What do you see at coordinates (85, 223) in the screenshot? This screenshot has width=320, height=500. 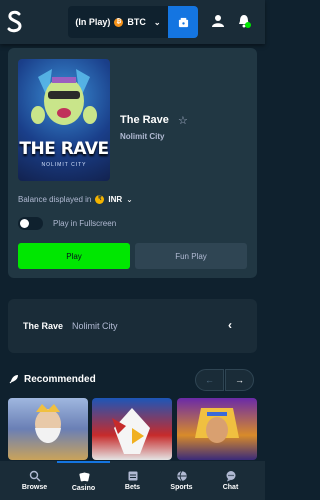 I see `fullscreen-label: Play in Fullscreen` at bounding box center [85, 223].